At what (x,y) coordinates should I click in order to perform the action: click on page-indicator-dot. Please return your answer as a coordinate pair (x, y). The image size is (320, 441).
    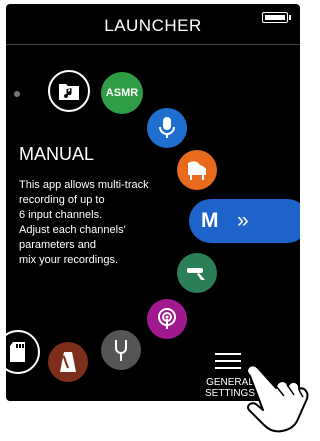
    Looking at the image, I should click on (17, 94).